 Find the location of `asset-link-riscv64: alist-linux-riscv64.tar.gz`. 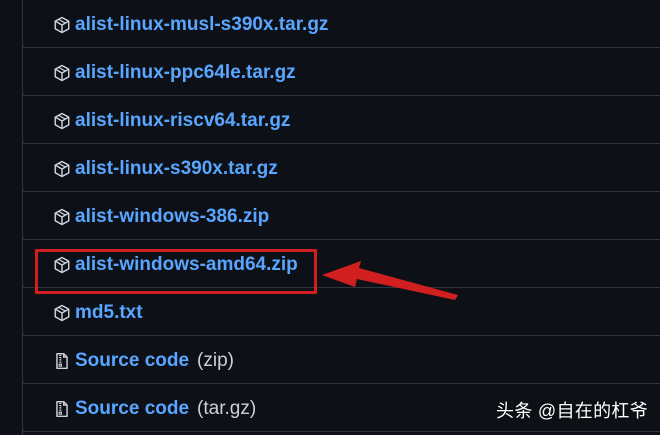

asset-link-riscv64: alist-linux-riscv64.tar.gz is located at coordinates (170, 121).